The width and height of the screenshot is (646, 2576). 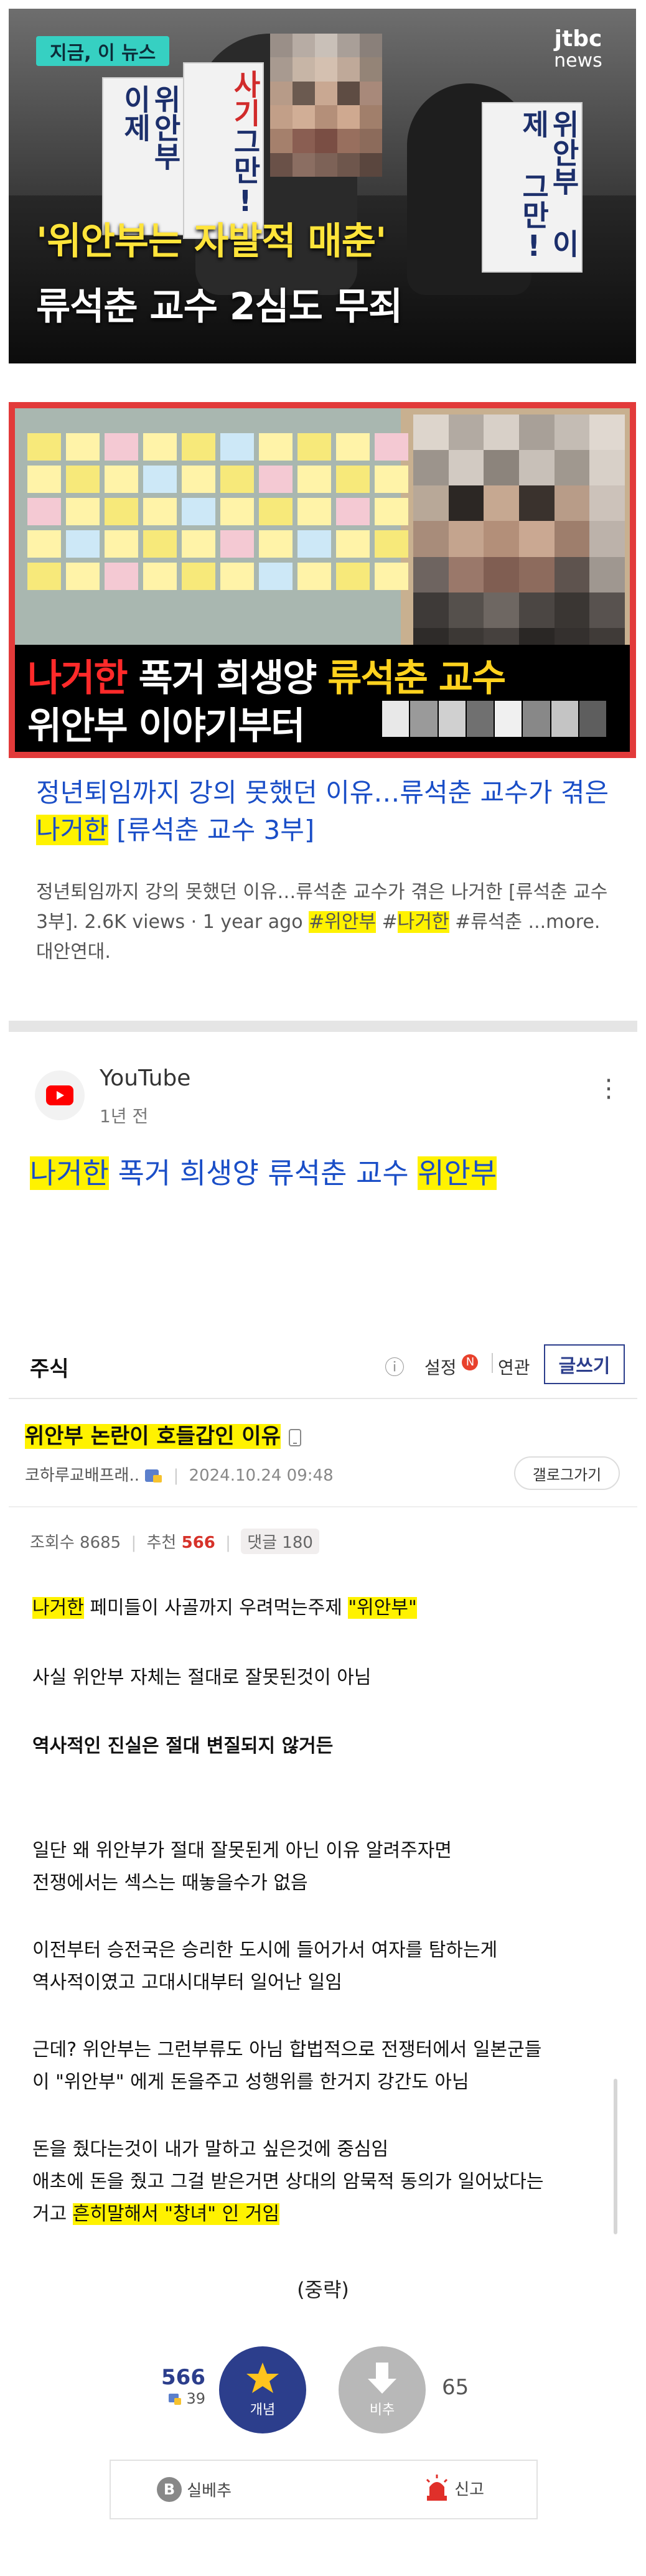 I want to click on jtbc-logo: jtbc news, so click(x=578, y=49).